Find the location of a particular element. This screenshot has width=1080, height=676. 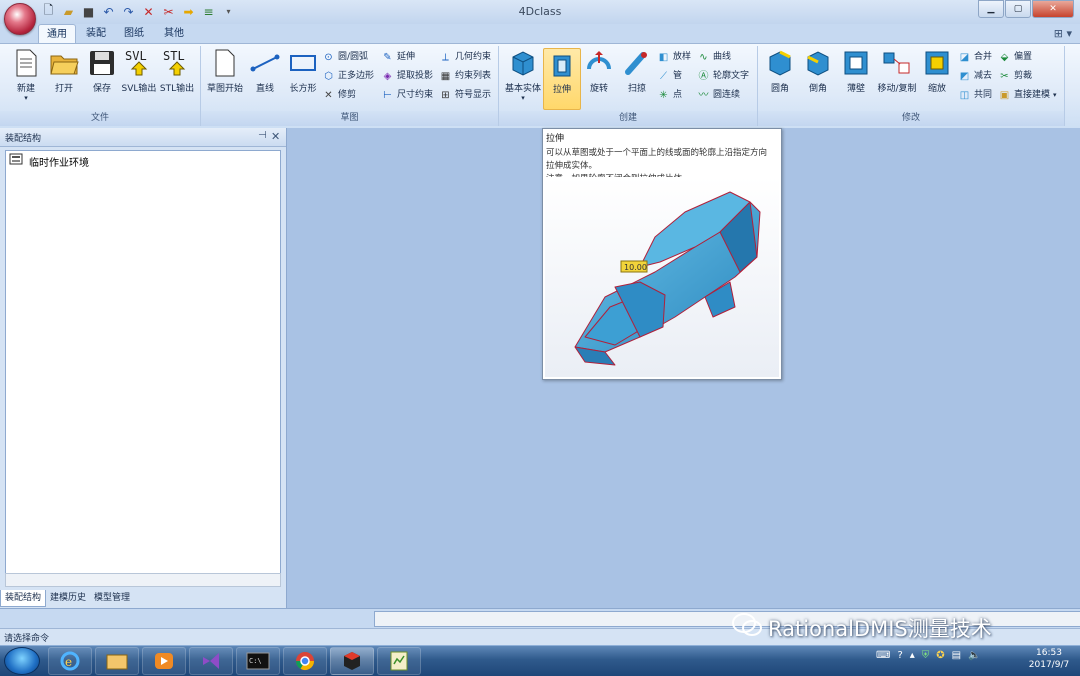

clock: 16:53 2017/9/7 is located at coordinates (1049, 659).